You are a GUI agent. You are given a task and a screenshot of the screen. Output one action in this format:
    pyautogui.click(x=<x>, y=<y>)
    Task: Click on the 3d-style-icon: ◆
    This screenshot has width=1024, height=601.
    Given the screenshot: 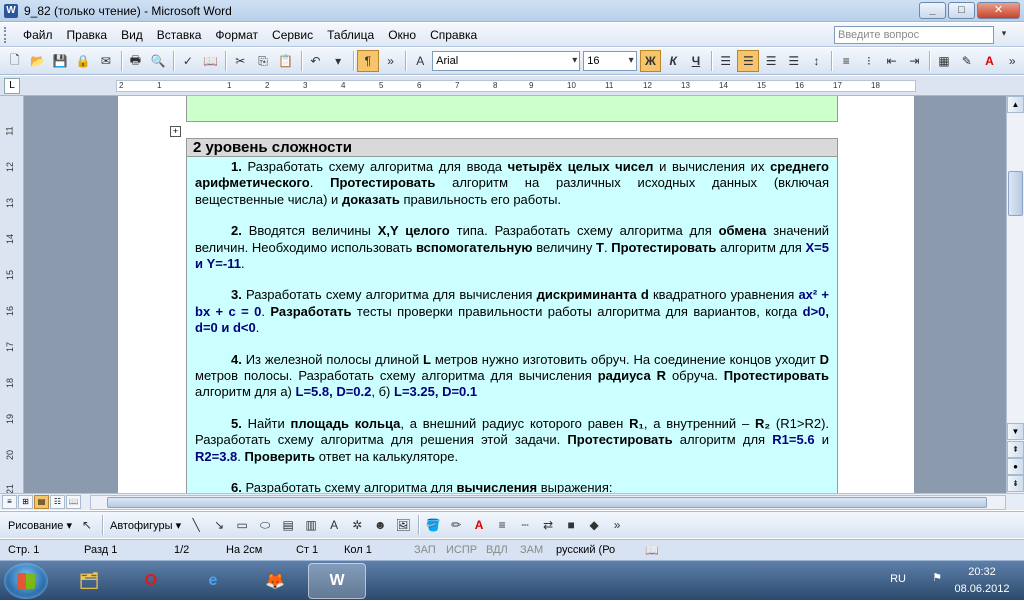 What is the action you would take?
    pyautogui.click(x=594, y=525)
    